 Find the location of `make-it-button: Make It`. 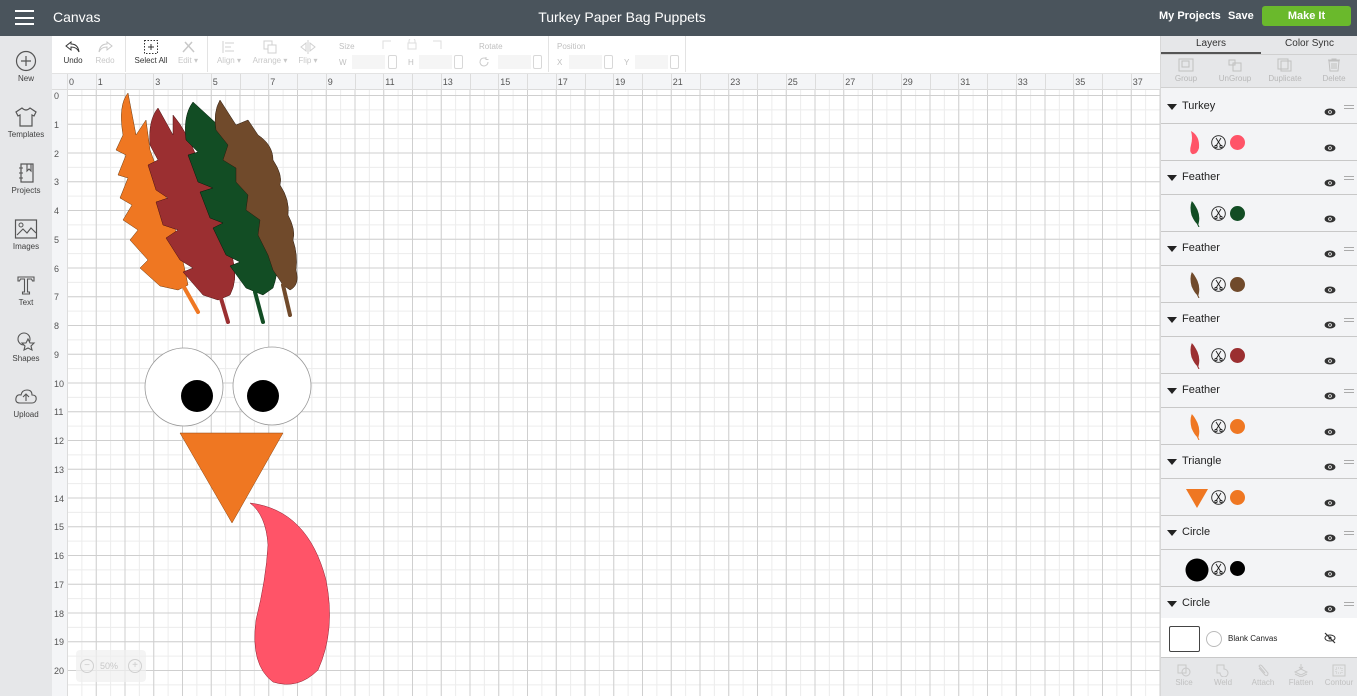

make-it-button: Make It is located at coordinates (1306, 16).